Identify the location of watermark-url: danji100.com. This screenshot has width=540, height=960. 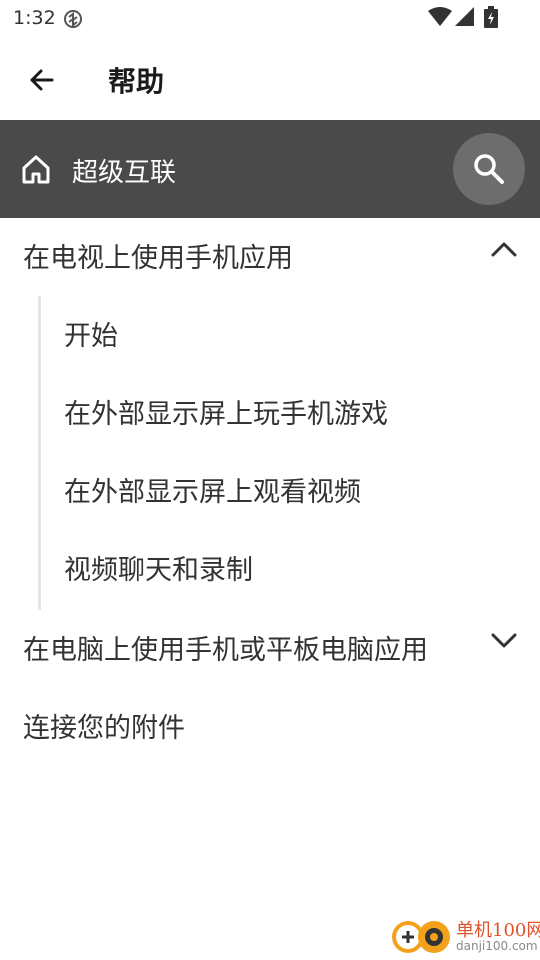
(497, 946).